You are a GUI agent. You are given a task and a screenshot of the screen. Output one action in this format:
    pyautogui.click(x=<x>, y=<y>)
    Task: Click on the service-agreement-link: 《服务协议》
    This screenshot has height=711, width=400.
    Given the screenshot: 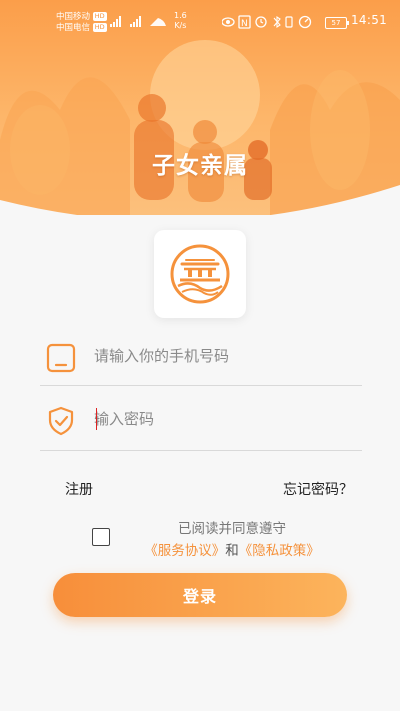 What is the action you would take?
    pyautogui.click(x=184, y=551)
    